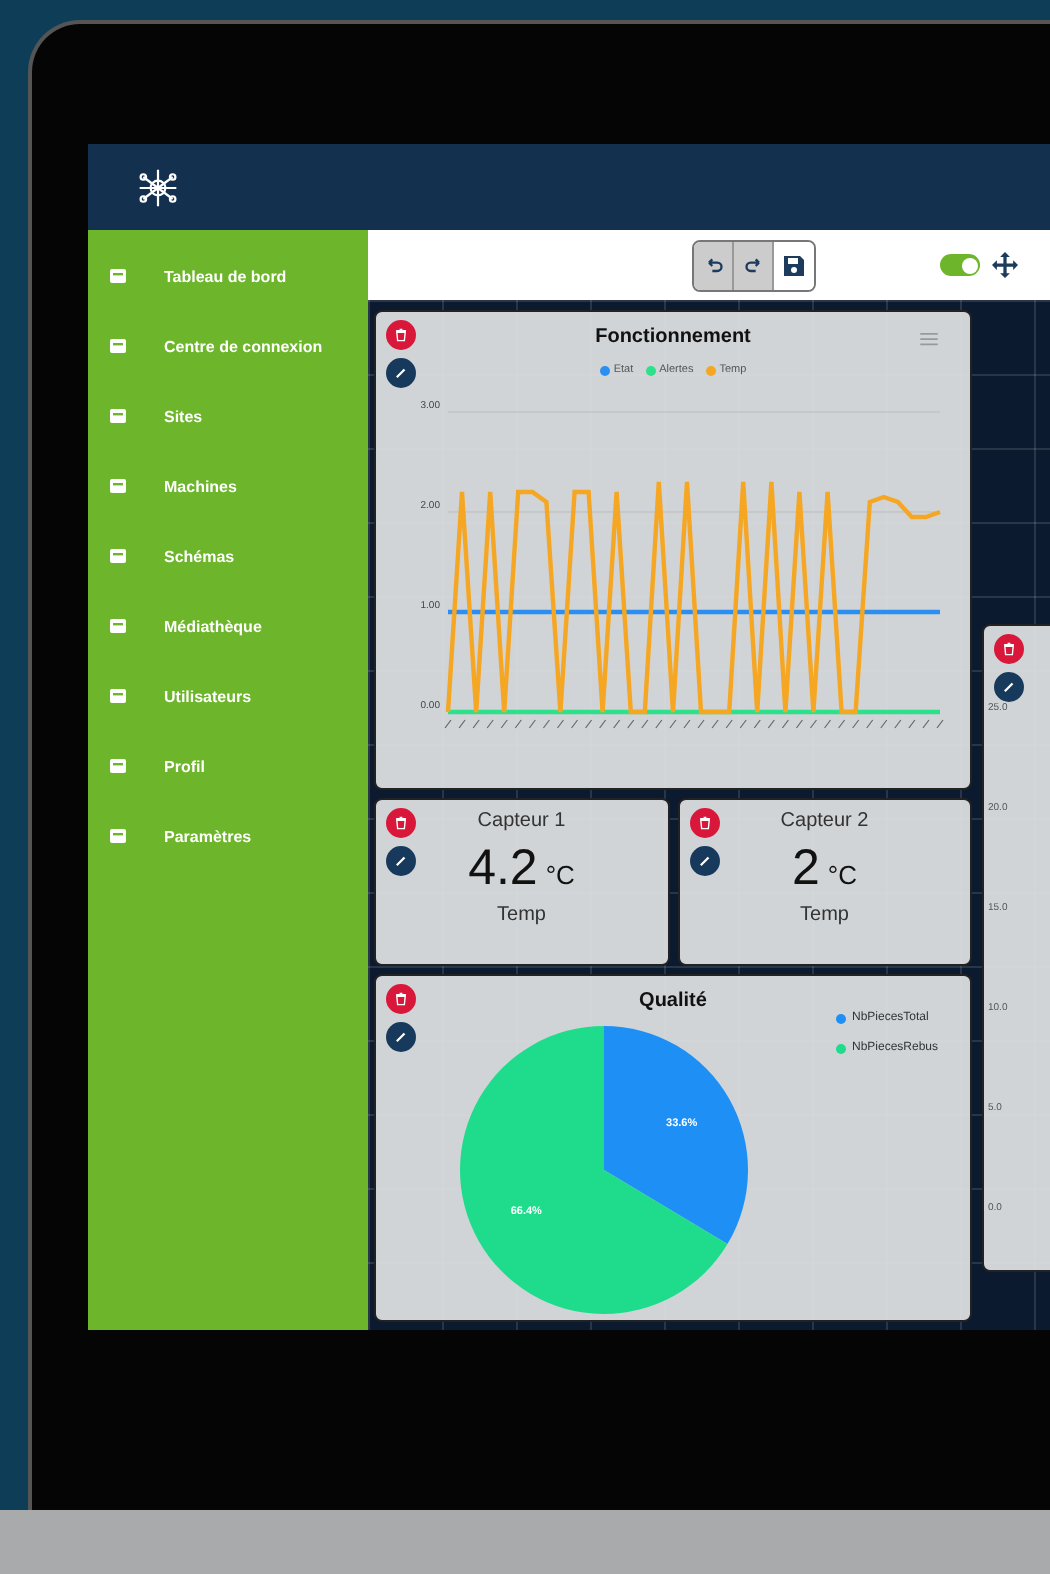 The width and height of the screenshot is (1050, 1574). What do you see at coordinates (794, 265) in the screenshot?
I see `save-icon` at bounding box center [794, 265].